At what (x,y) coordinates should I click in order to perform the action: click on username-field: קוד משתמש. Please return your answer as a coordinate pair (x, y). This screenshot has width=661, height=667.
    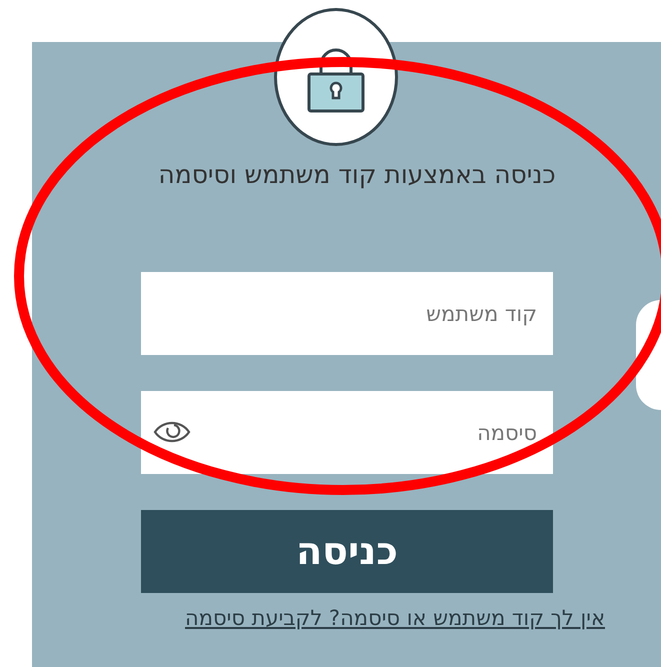
    Looking at the image, I should click on (347, 313).